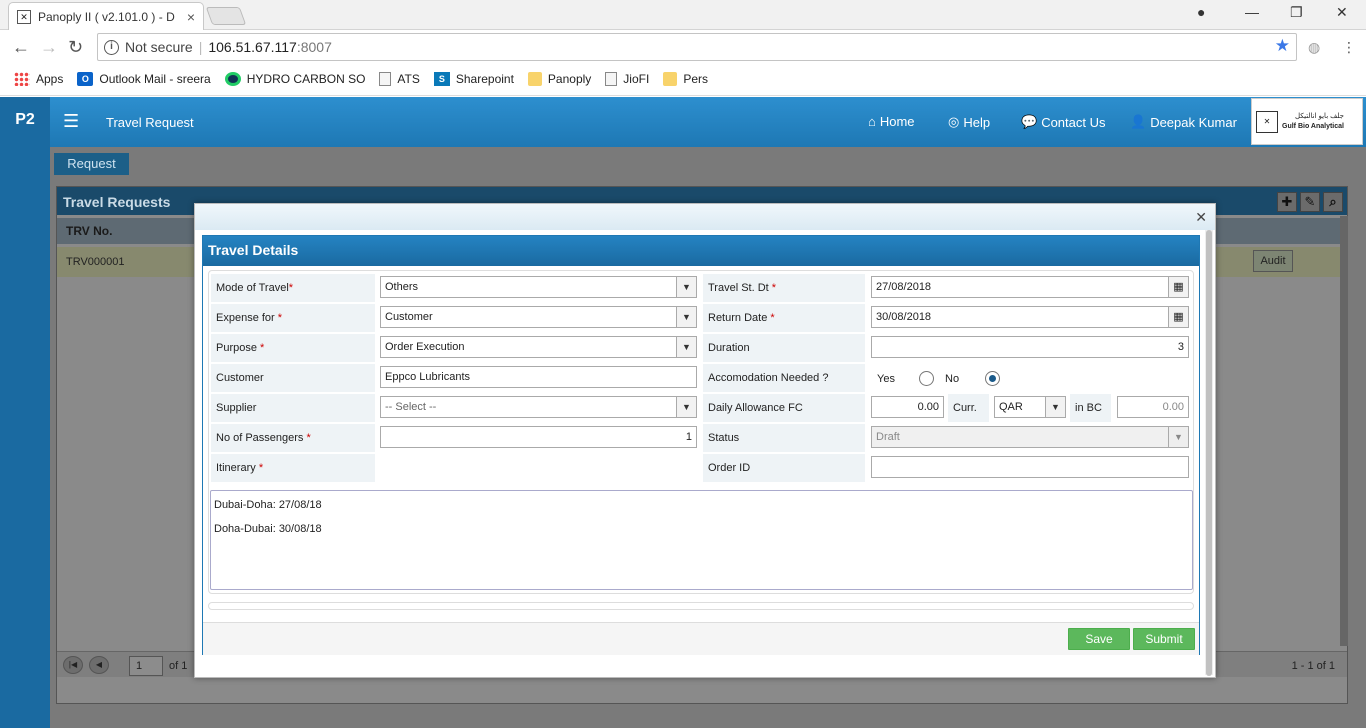  I want to click on duration-label: Duration, so click(784, 348).